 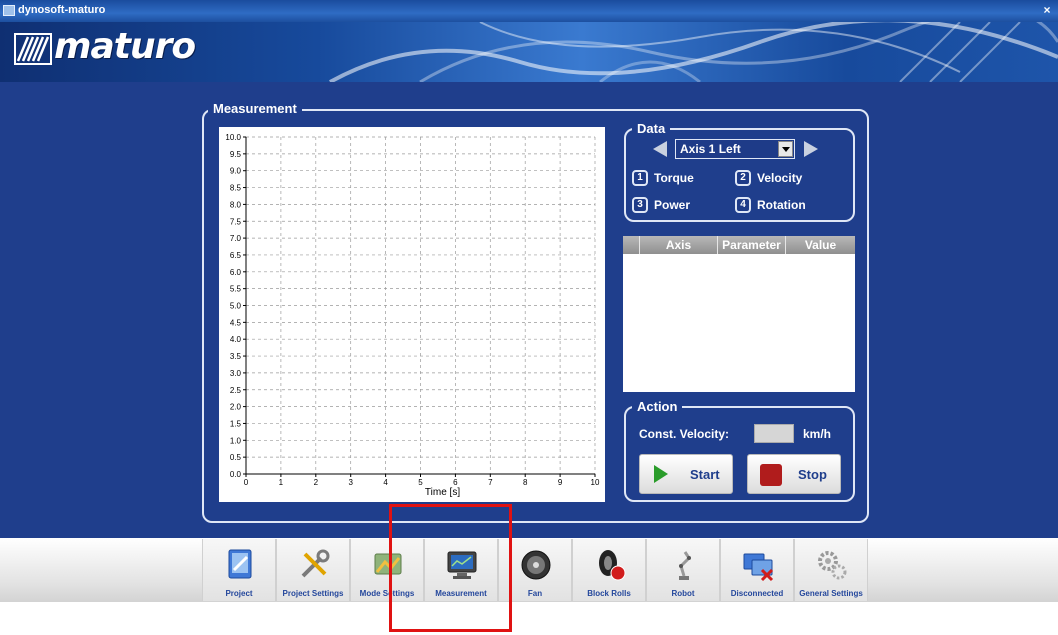 I want to click on y-tick-label: 3.0, so click(x=236, y=373).